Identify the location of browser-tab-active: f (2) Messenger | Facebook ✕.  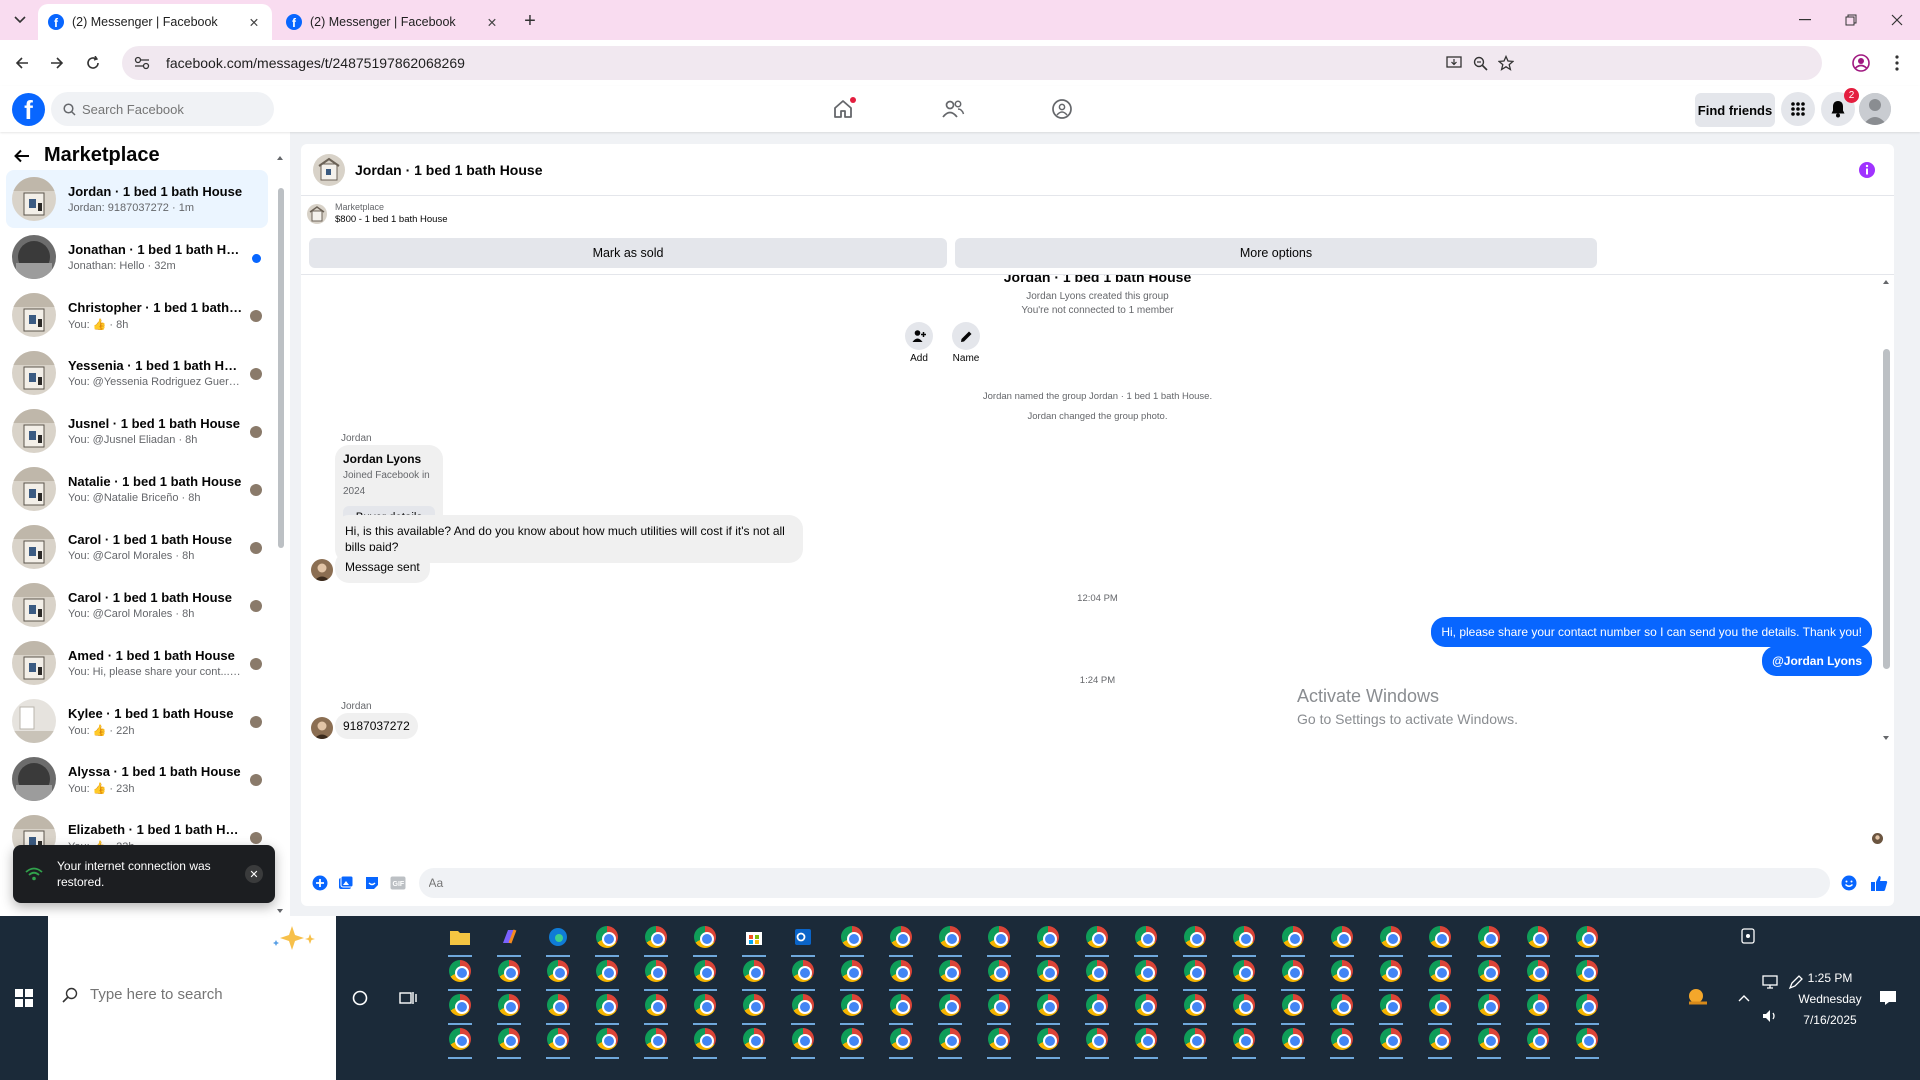
(155, 22).